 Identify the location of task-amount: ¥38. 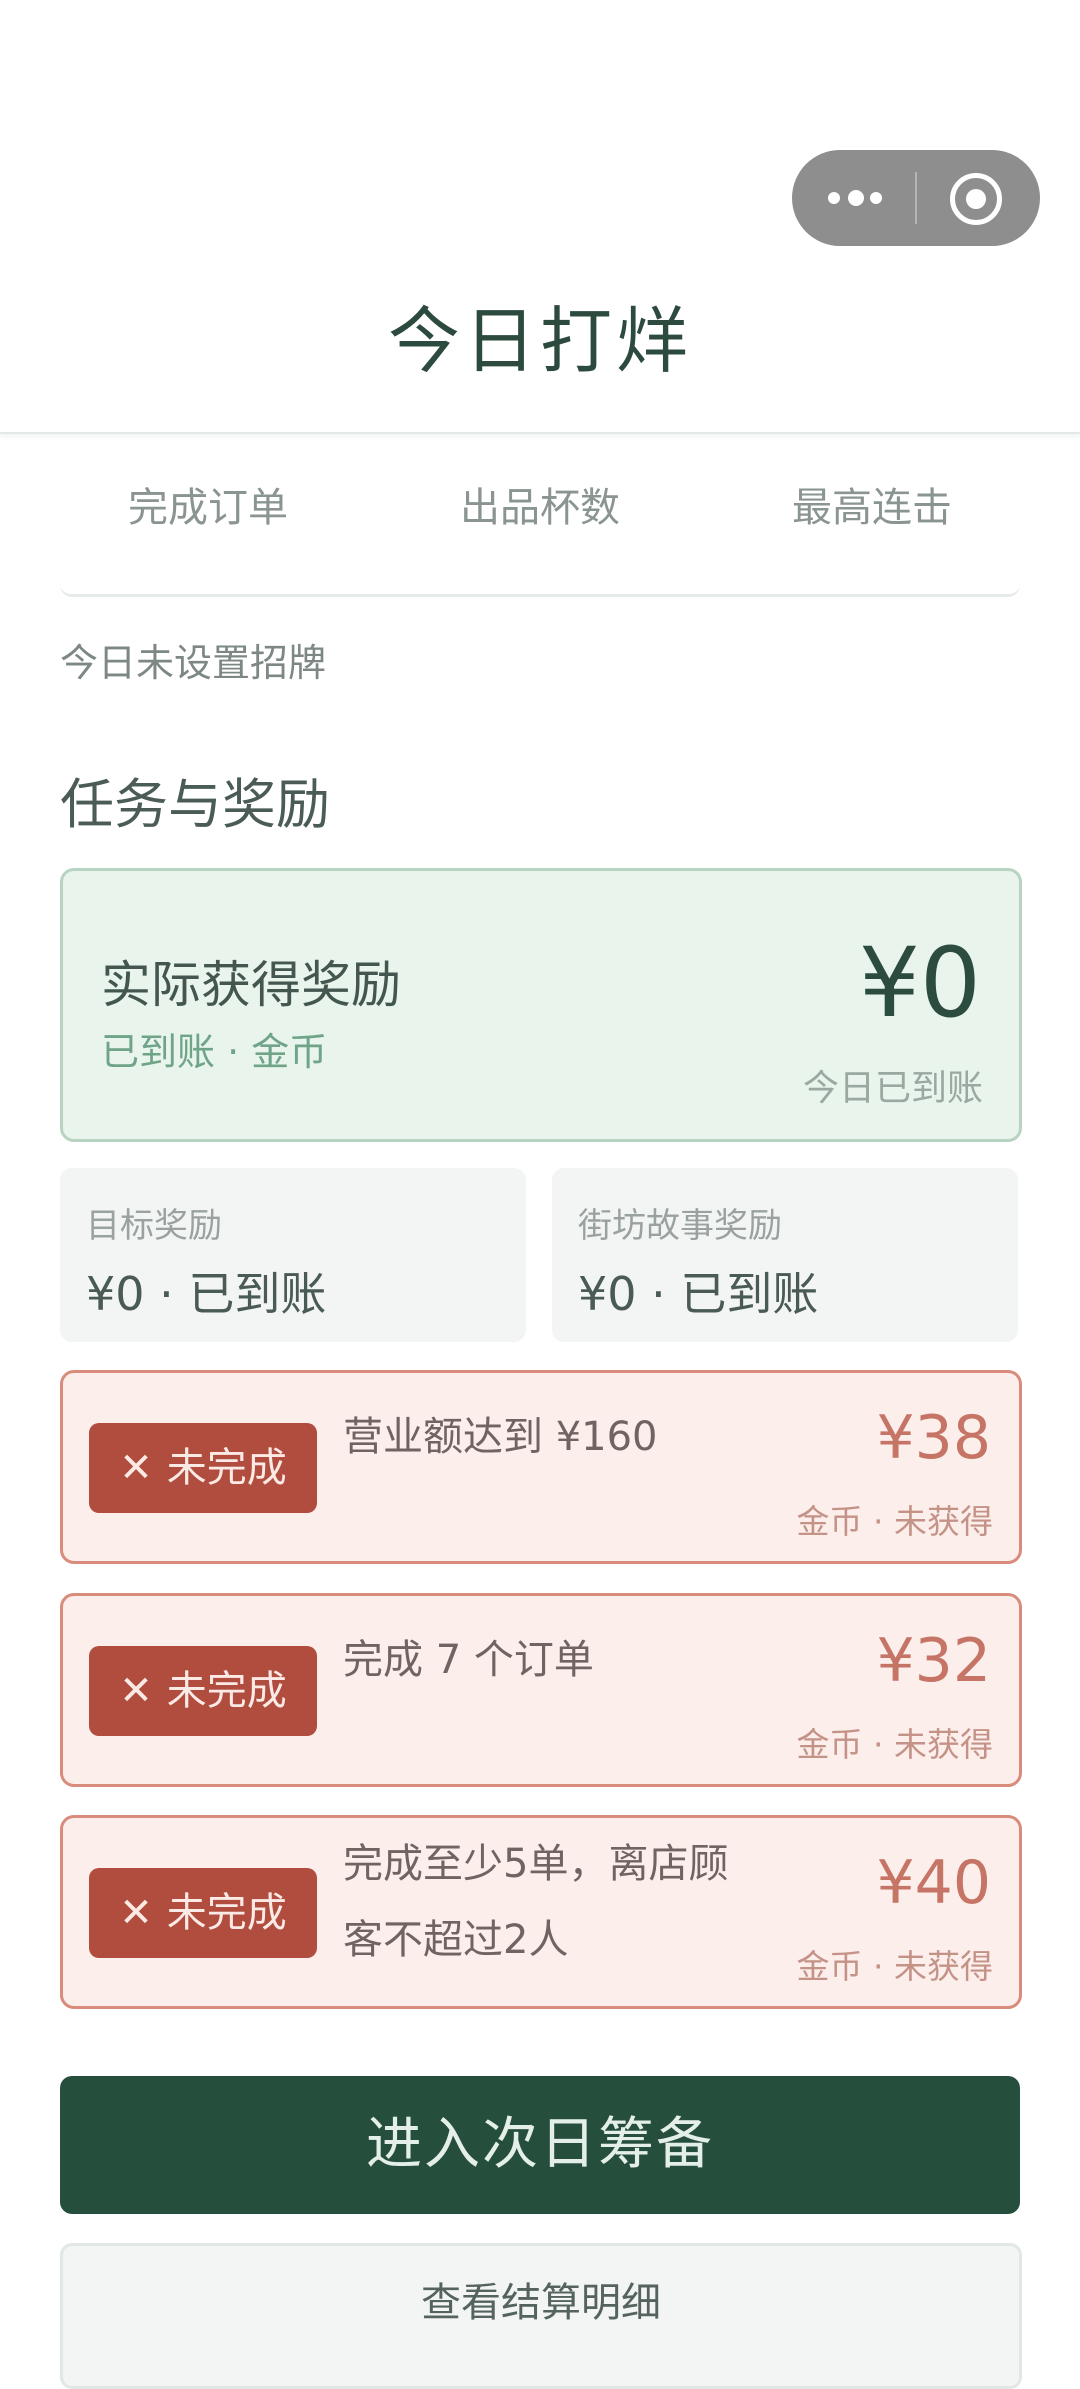
(933, 1438).